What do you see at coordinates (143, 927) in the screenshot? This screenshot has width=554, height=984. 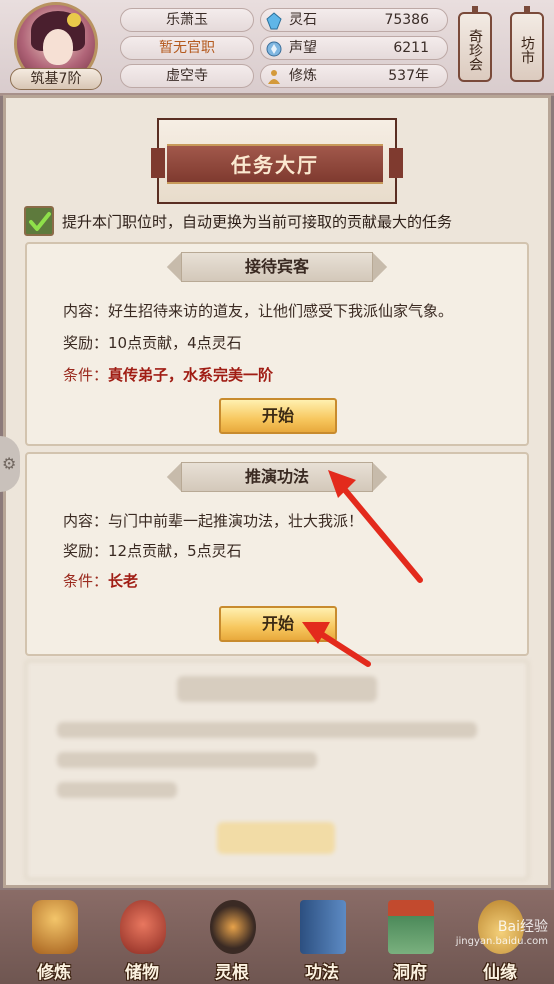 I see `bag-icon` at bounding box center [143, 927].